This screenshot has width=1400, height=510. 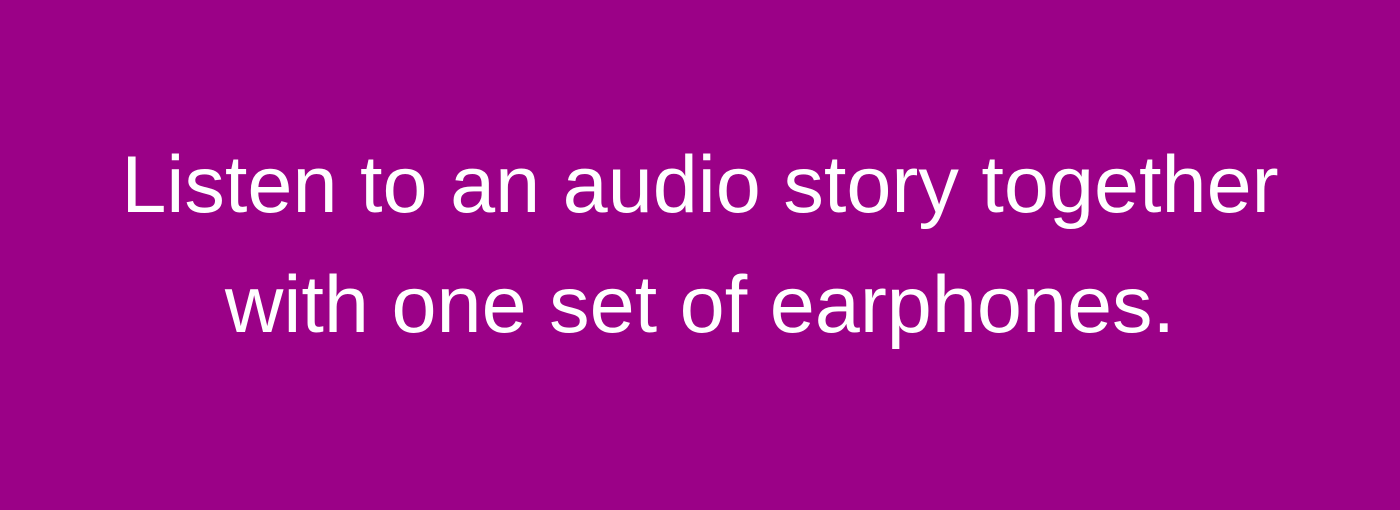 I want to click on banner-line-1: Listen to an audio story together, so click(x=700, y=185).